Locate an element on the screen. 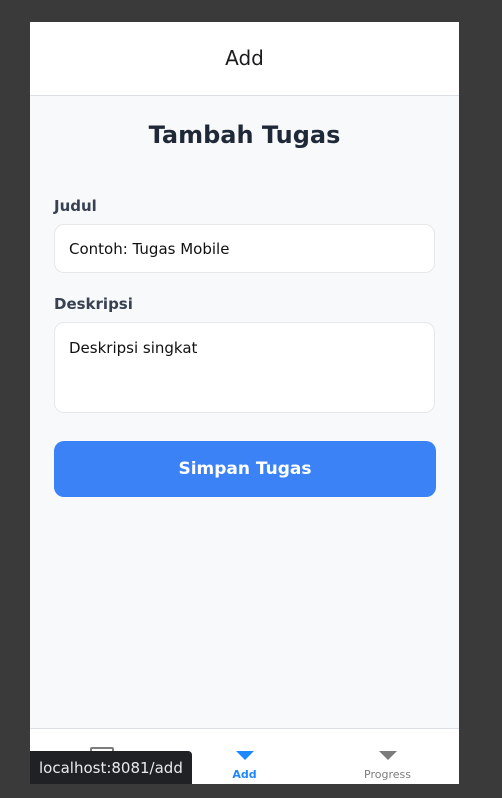 The height and width of the screenshot is (798, 502). tab-add-label: Add is located at coordinates (244, 774).